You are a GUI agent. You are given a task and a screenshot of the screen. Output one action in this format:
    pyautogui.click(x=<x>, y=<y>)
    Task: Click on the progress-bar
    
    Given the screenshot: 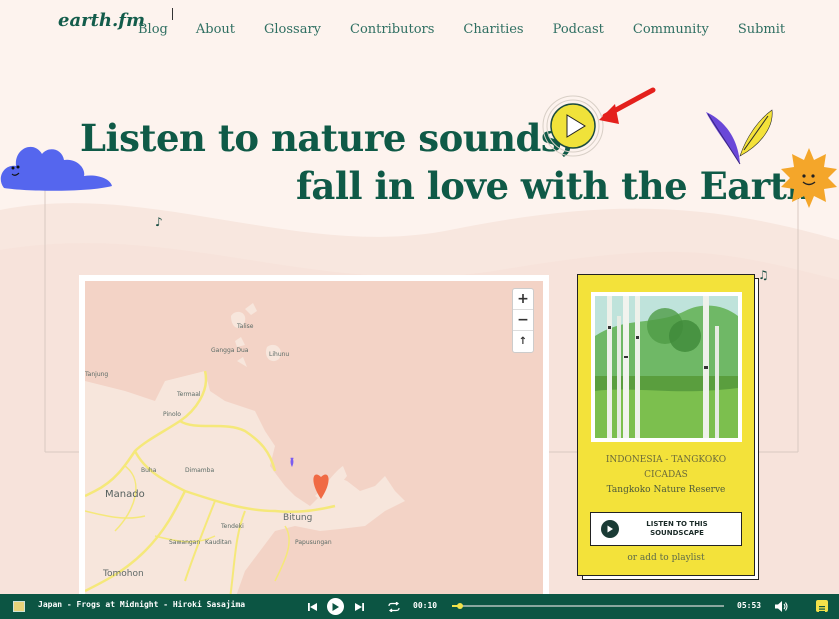 What is the action you would take?
    pyautogui.click(x=588, y=606)
    